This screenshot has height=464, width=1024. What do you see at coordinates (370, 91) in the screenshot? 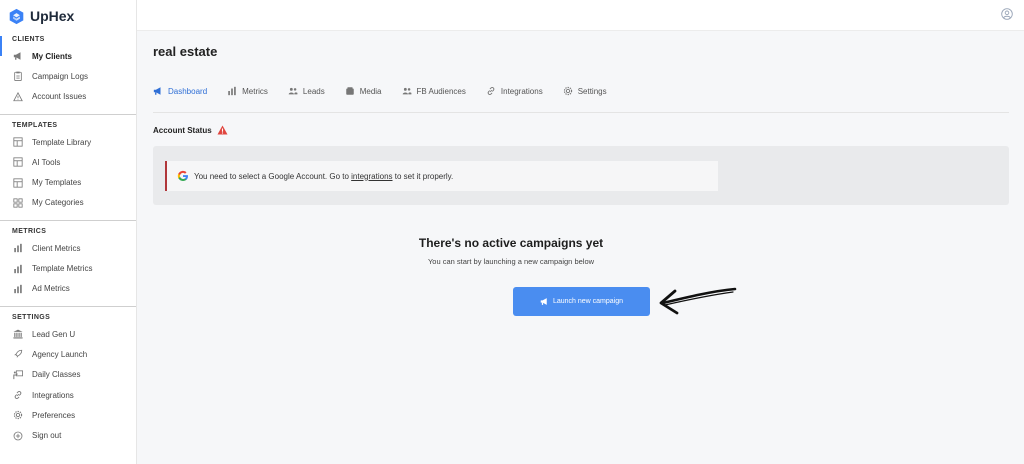
I see `tab-label: Media` at bounding box center [370, 91].